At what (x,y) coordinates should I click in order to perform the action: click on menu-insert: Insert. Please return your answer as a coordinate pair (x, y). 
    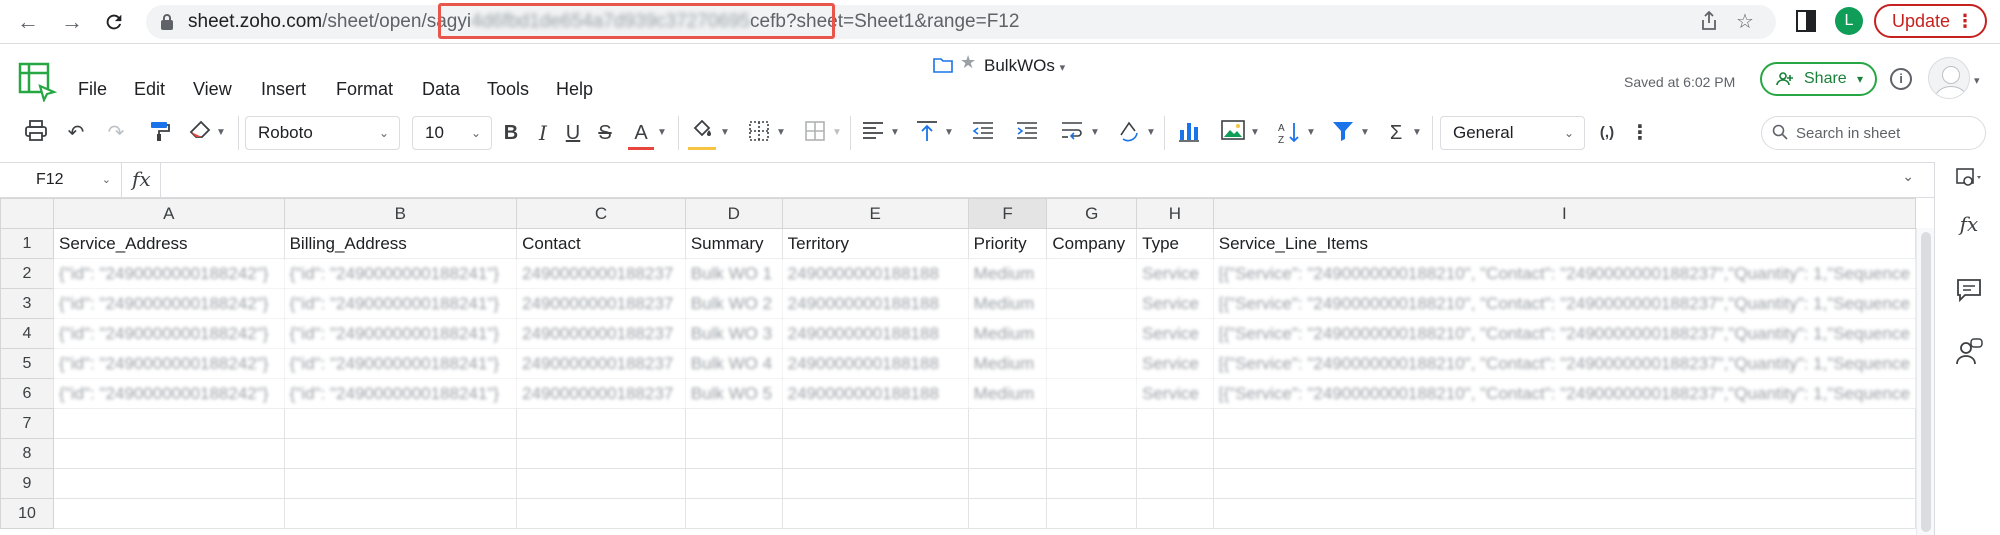
    Looking at the image, I should click on (283, 89).